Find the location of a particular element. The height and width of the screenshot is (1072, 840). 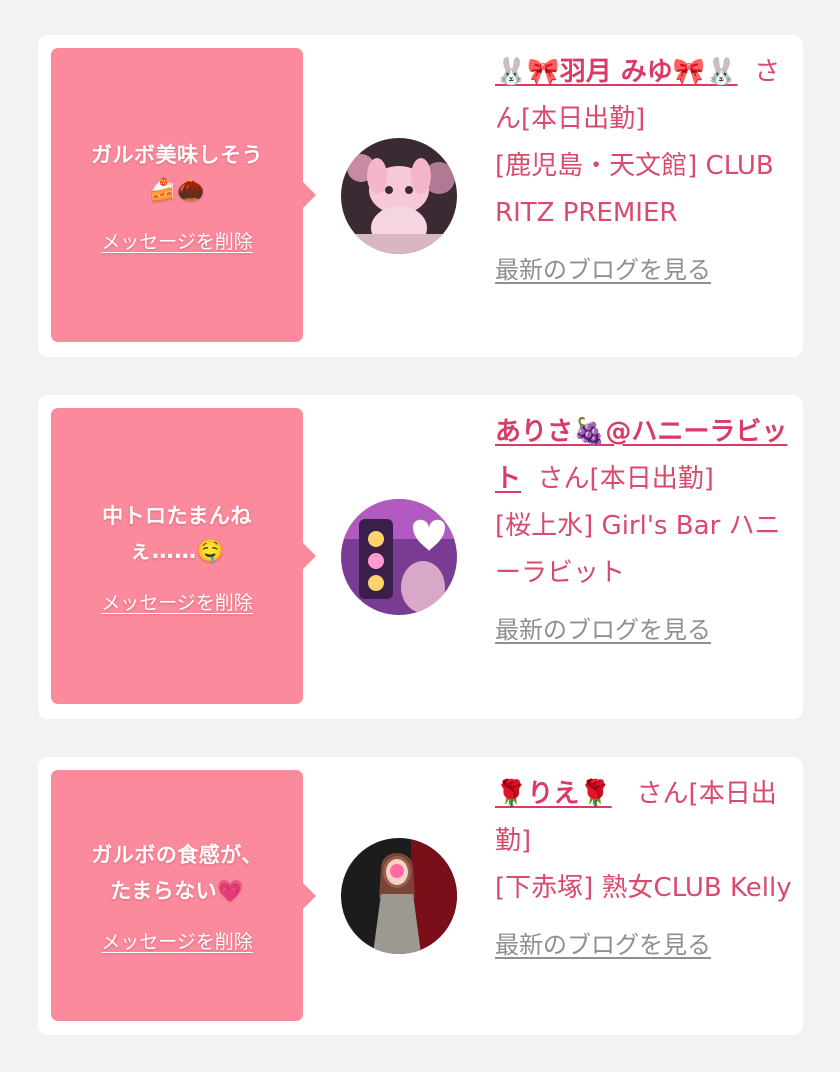

cast-name-link: 🐰🎀羽月 みゆ🎀🐰 is located at coordinates (616, 72).